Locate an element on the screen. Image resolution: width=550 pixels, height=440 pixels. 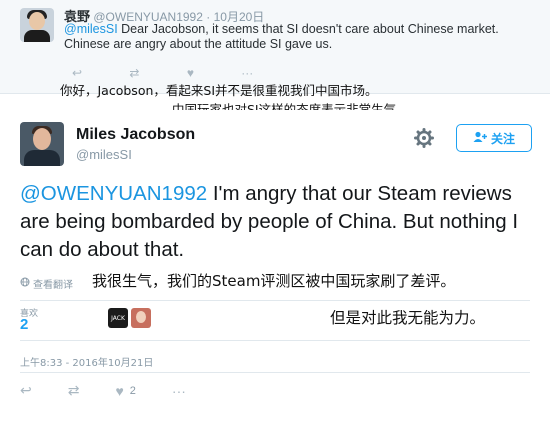
translate-link: 查看翻译 is located at coordinates (46, 283).